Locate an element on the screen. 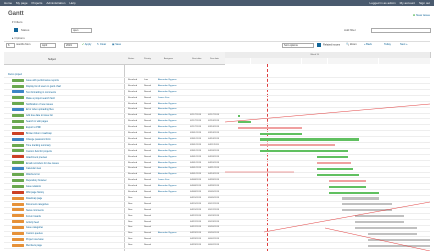  divider is located at coordinates (217, 41).